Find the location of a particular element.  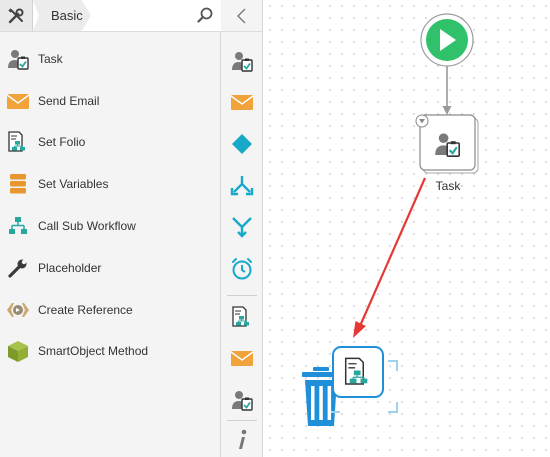

toolbox-item-set-variables: Set Variables is located at coordinates (110, 184).